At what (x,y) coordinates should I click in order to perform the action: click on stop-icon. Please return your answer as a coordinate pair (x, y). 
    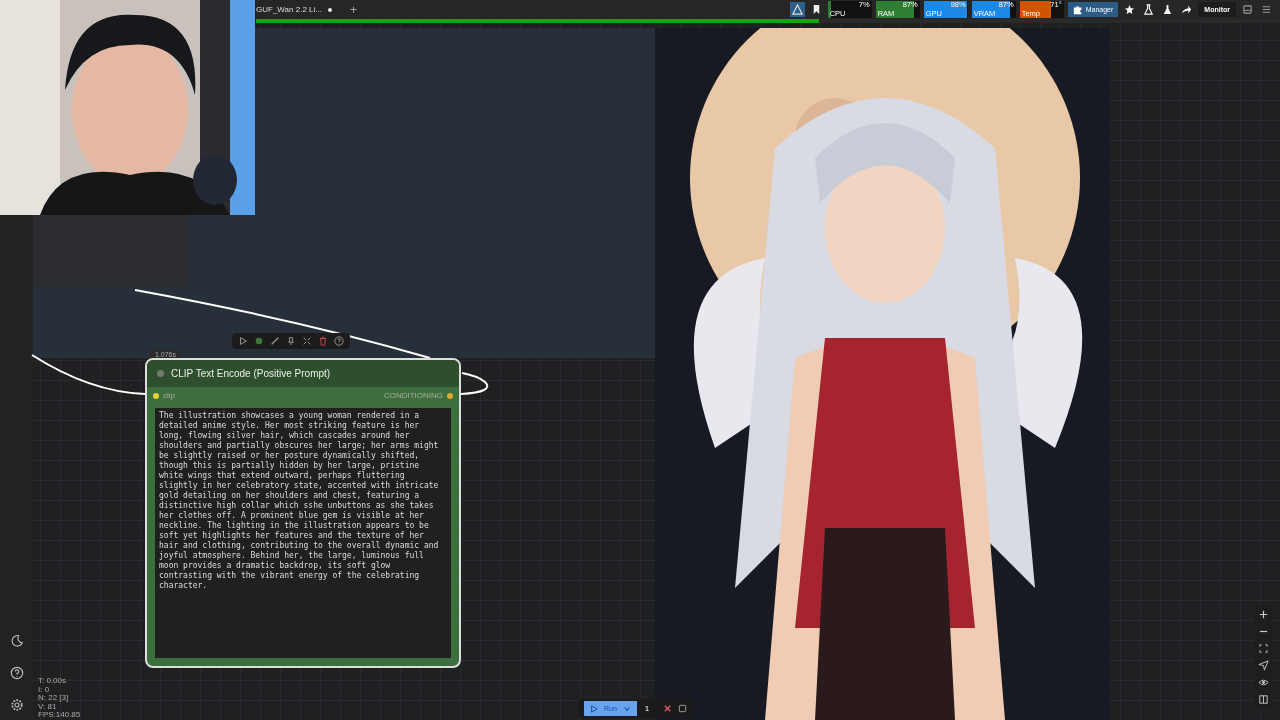
    Looking at the image, I should click on (683, 708).